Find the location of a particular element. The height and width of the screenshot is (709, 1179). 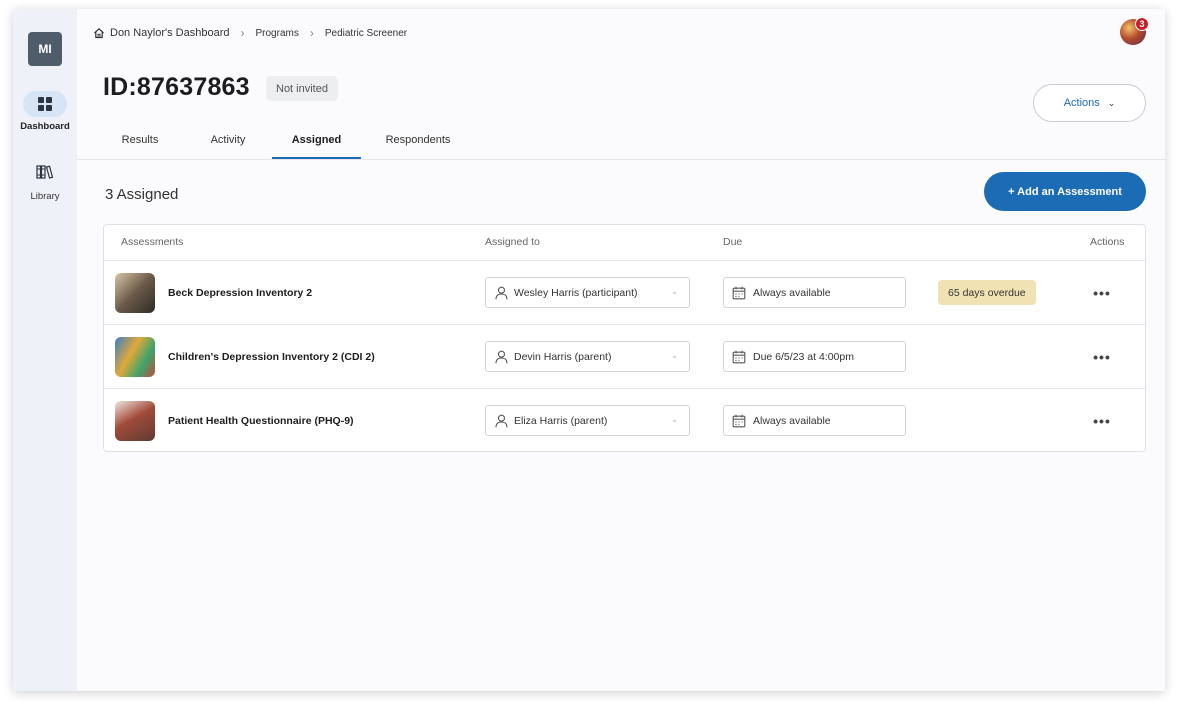

home-icon is located at coordinates (99, 33).